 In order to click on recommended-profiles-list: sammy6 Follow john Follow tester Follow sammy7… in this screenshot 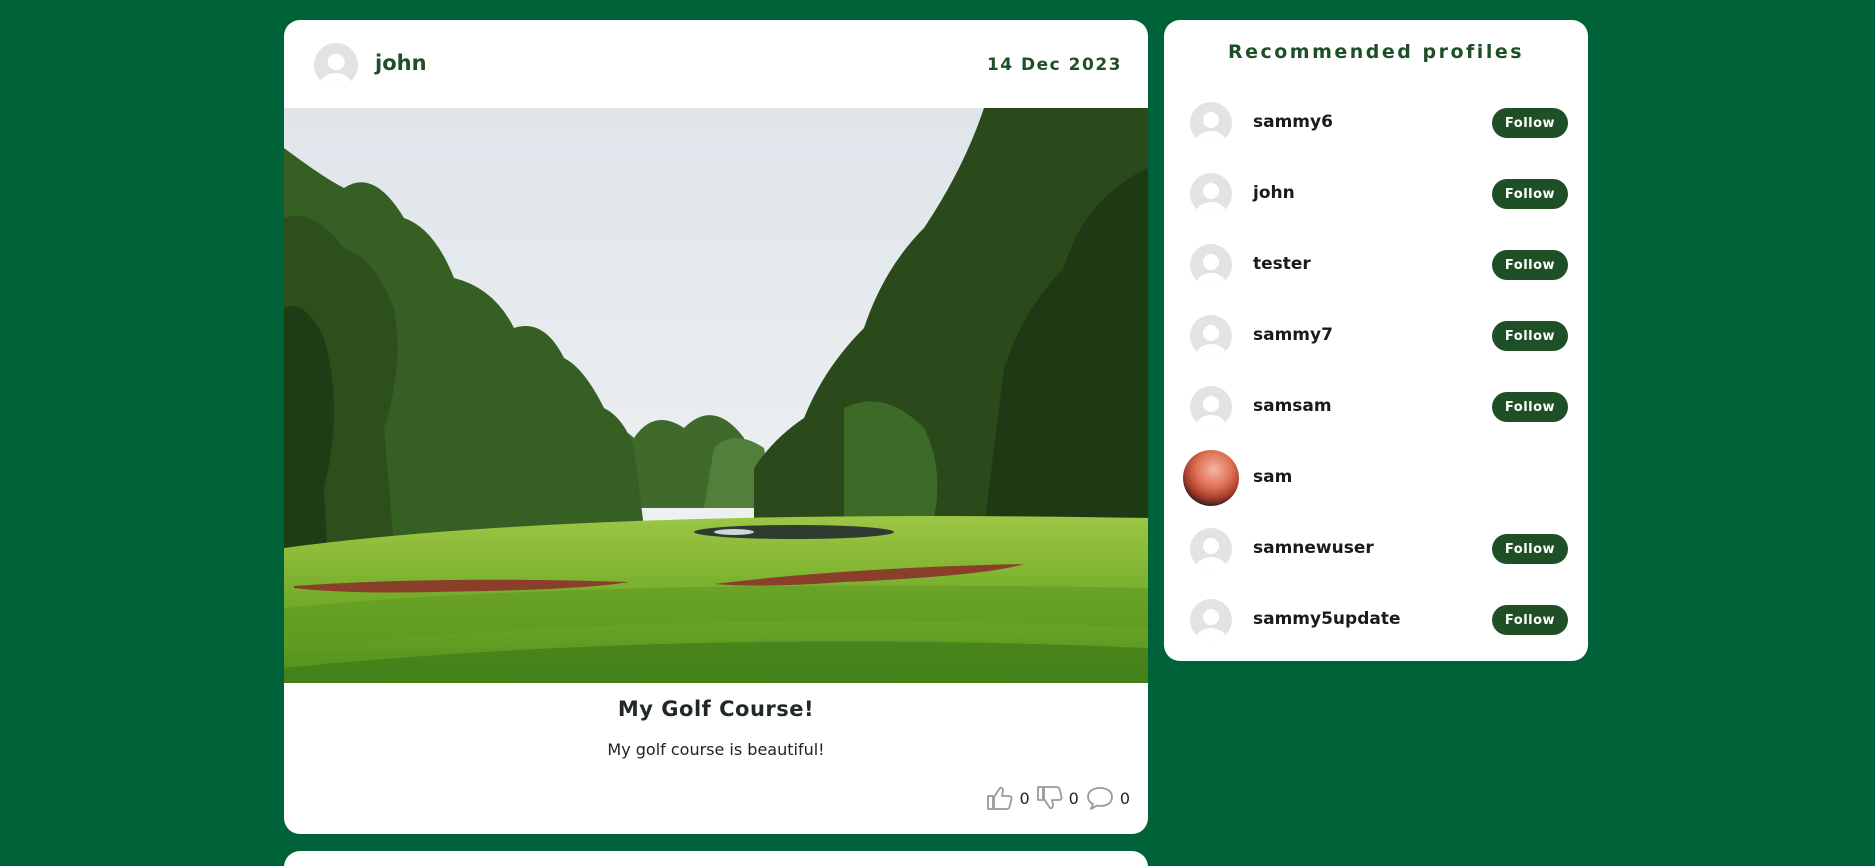, I will do `click(1376, 373)`.